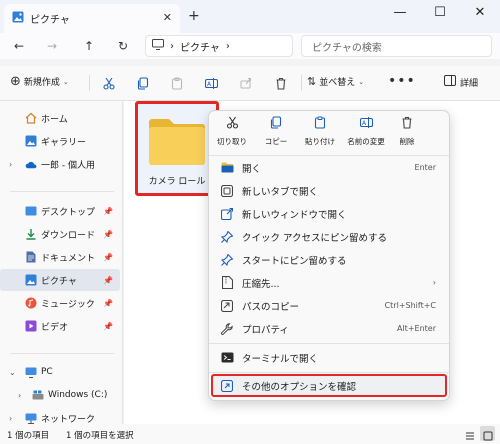  I want to click on nav-item-pc: ⌄ PC, so click(60, 372).